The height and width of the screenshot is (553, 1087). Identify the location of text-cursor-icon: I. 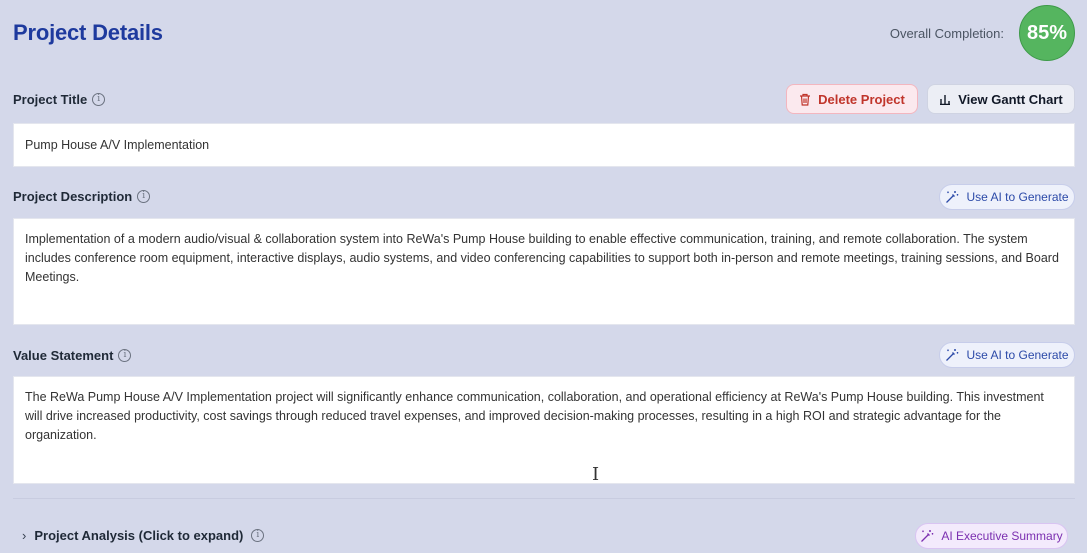
(596, 474).